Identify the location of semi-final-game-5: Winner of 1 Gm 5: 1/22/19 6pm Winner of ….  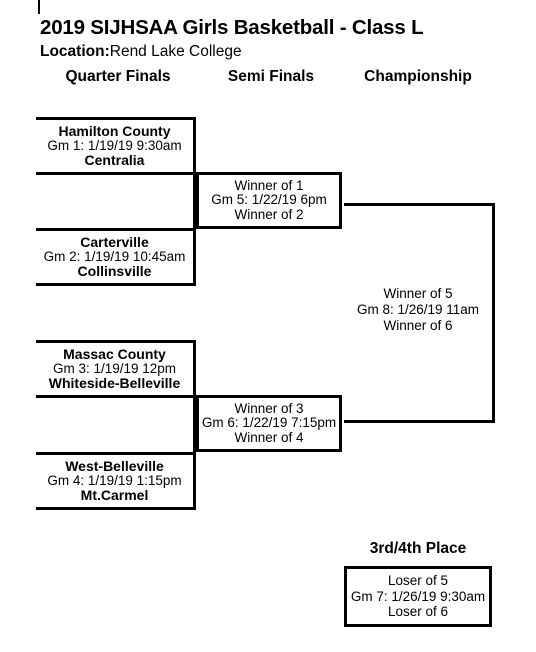
(269, 200).